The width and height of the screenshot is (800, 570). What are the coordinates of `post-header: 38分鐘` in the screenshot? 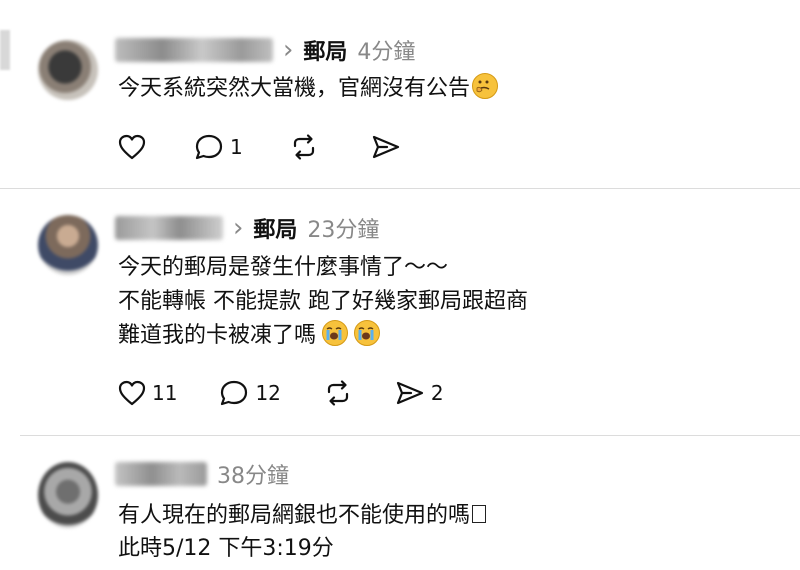 It's located at (202, 474).